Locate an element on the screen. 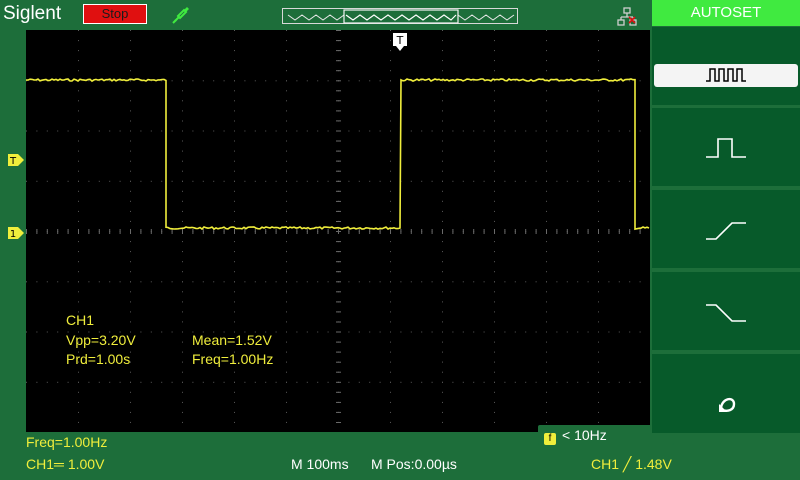  brand-logo: Siglent is located at coordinates (32, 13).